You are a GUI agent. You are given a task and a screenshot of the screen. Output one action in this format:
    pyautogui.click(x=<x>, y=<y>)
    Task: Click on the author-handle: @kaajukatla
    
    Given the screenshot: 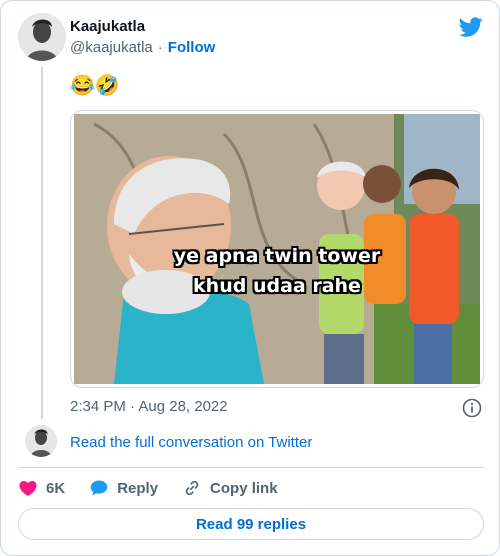 What is the action you would take?
    pyautogui.click(x=111, y=47)
    